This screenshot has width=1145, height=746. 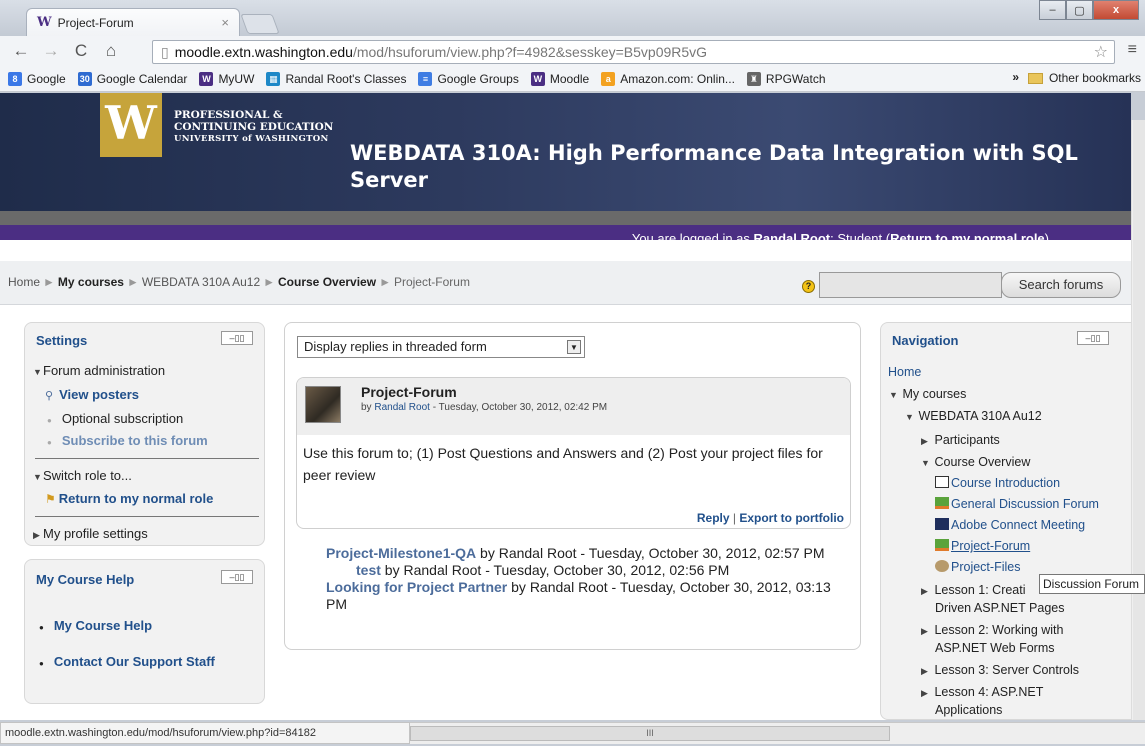 I want to click on bookmark-item: ≡ Google Groups, so click(x=468, y=78).